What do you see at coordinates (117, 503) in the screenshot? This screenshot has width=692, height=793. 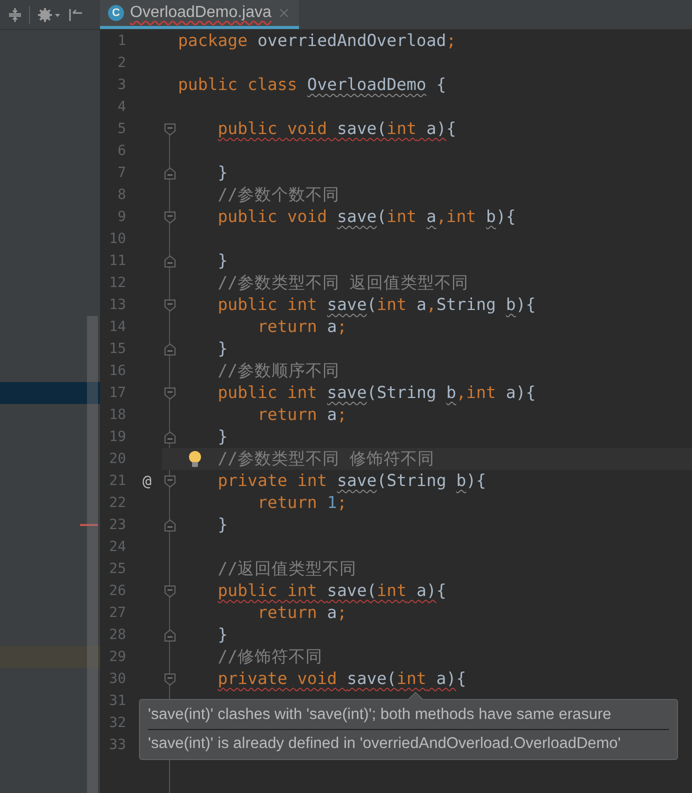 I see `line-number: 22` at bounding box center [117, 503].